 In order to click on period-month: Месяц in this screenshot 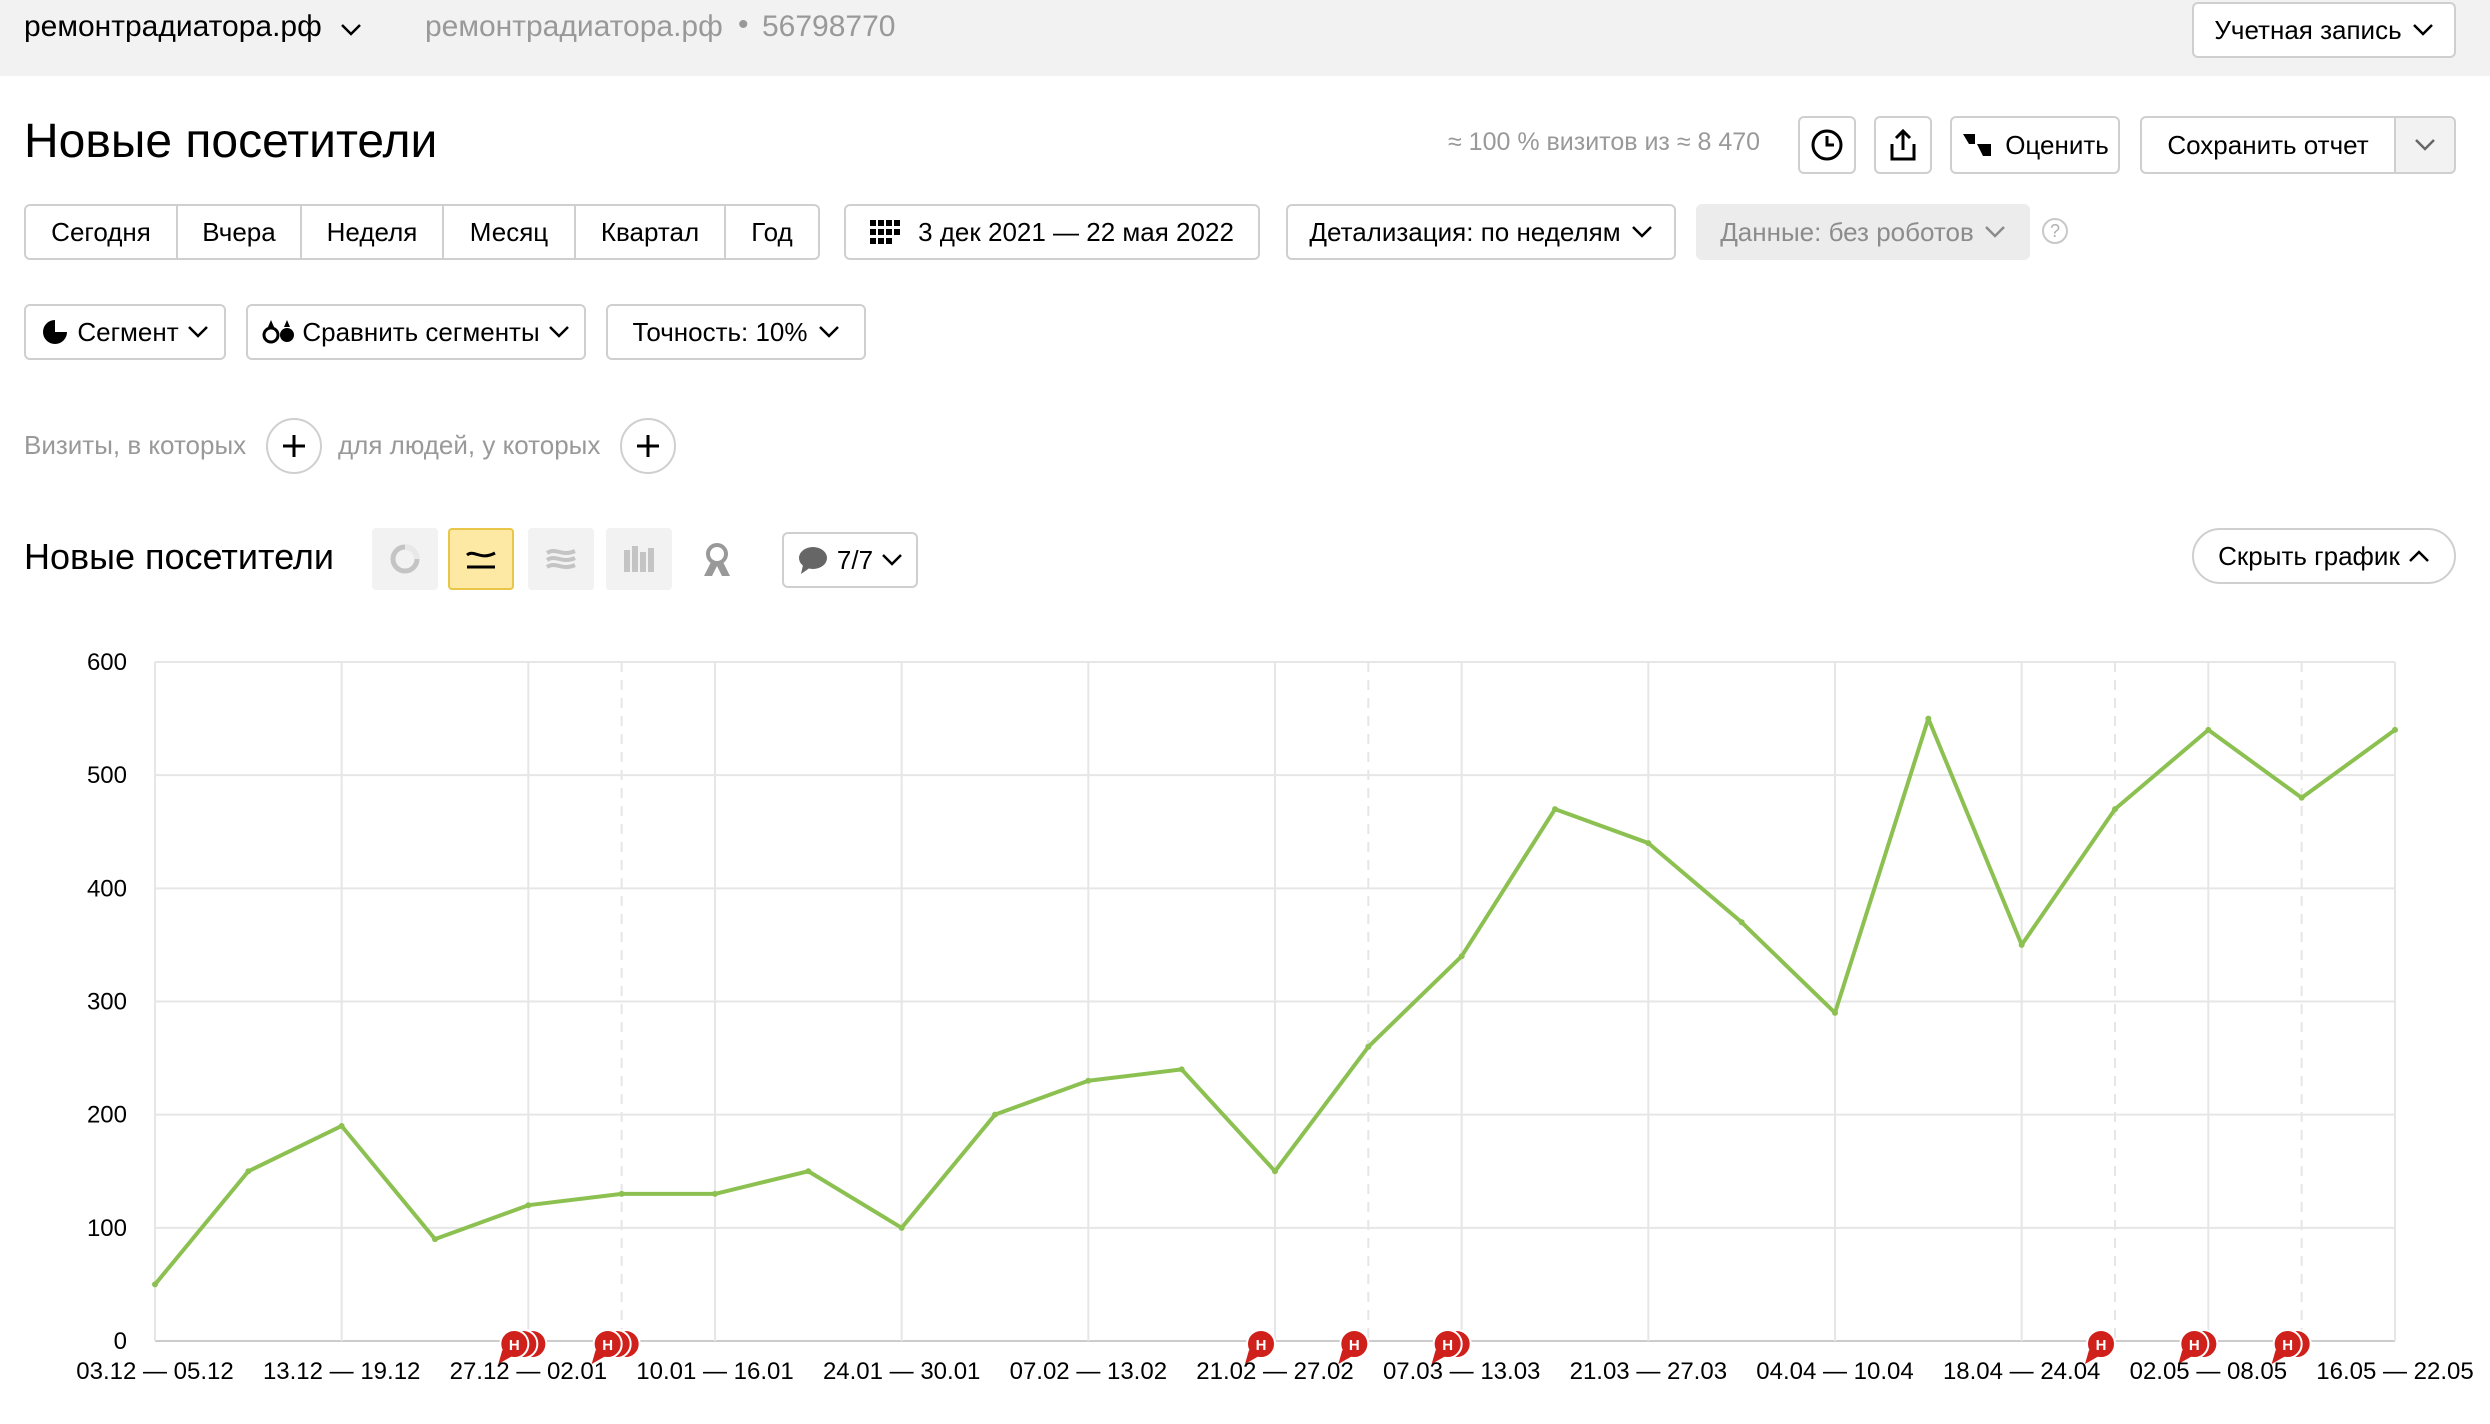, I will do `click(510, 232)`.